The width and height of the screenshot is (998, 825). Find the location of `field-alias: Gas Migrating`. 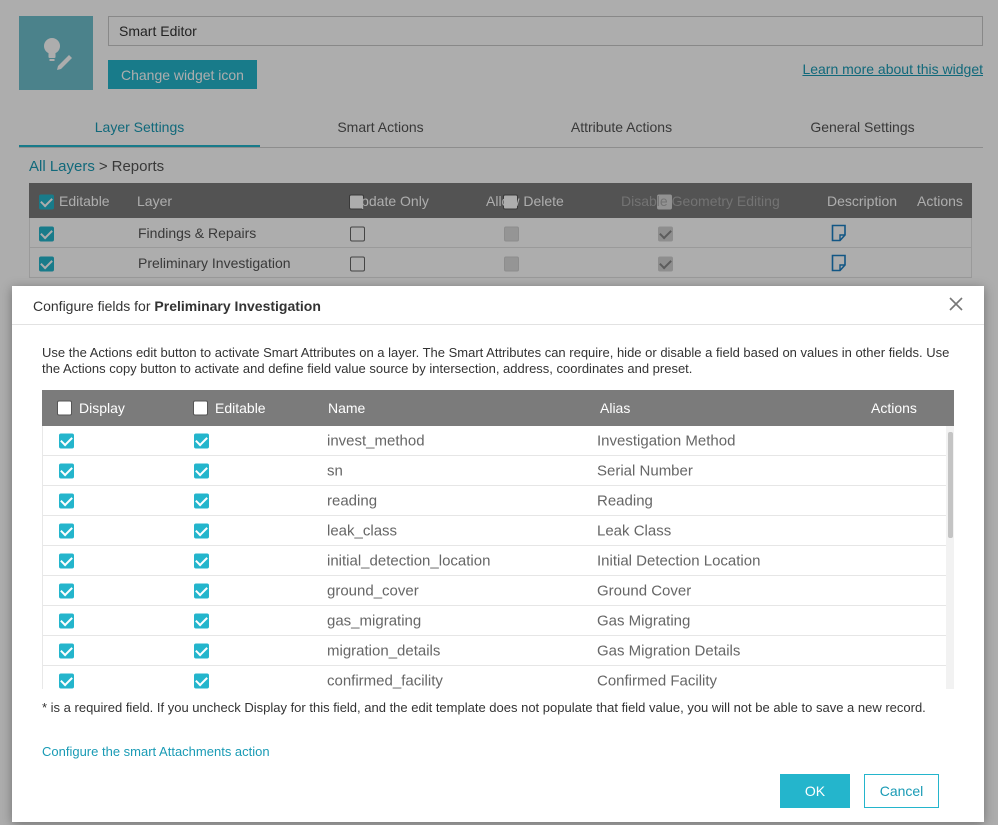

field-alias: Gas Migrating is located at coordinates (644, 620).